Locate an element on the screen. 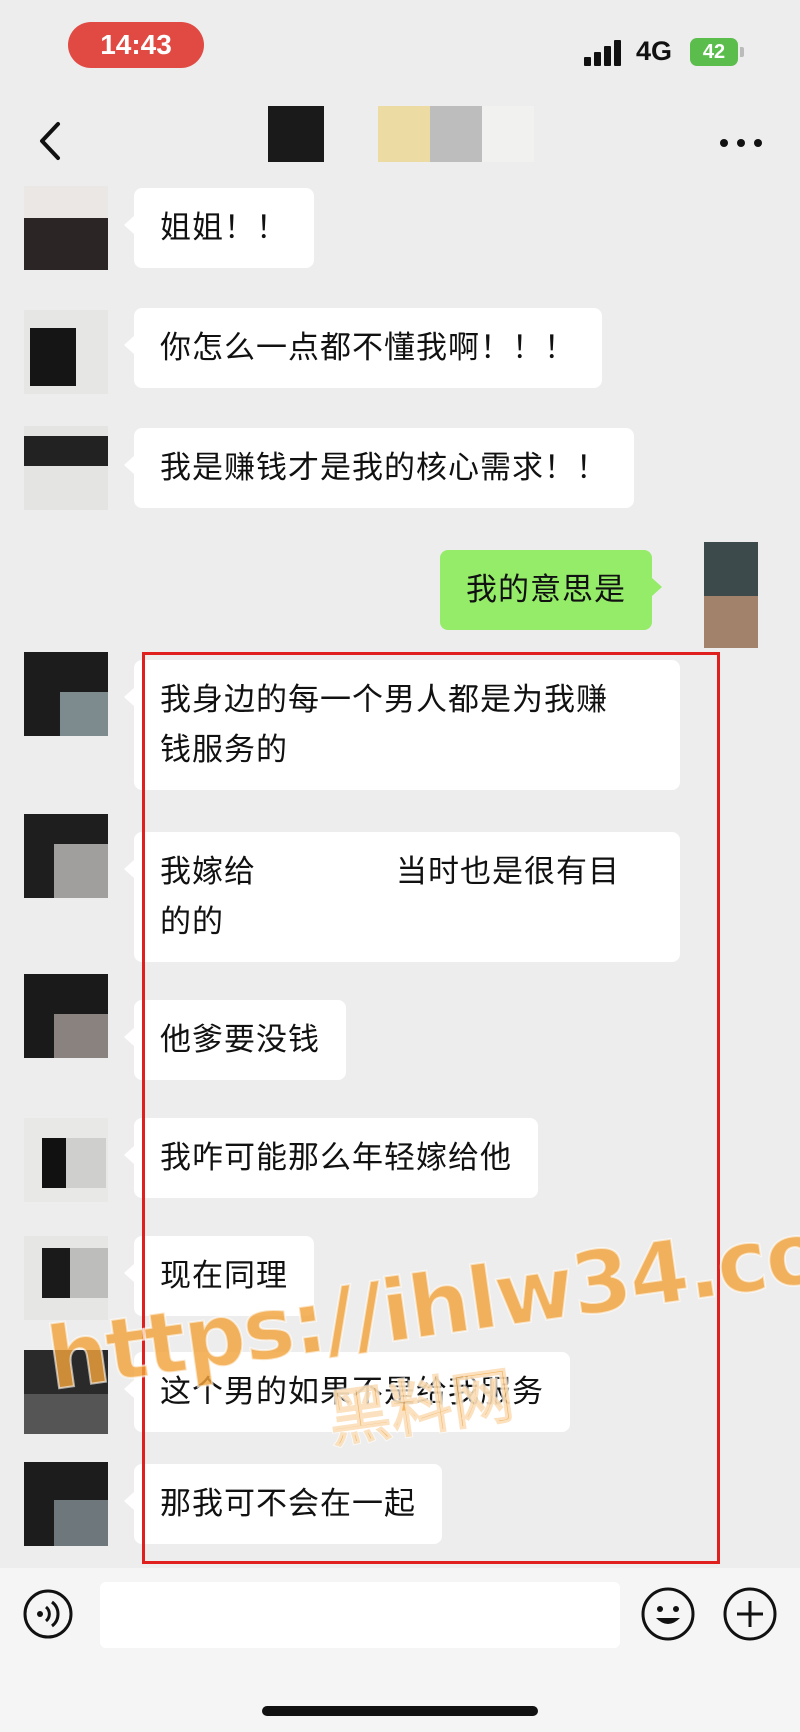  battery-icon: 42 is located at coordinates (717, 52).